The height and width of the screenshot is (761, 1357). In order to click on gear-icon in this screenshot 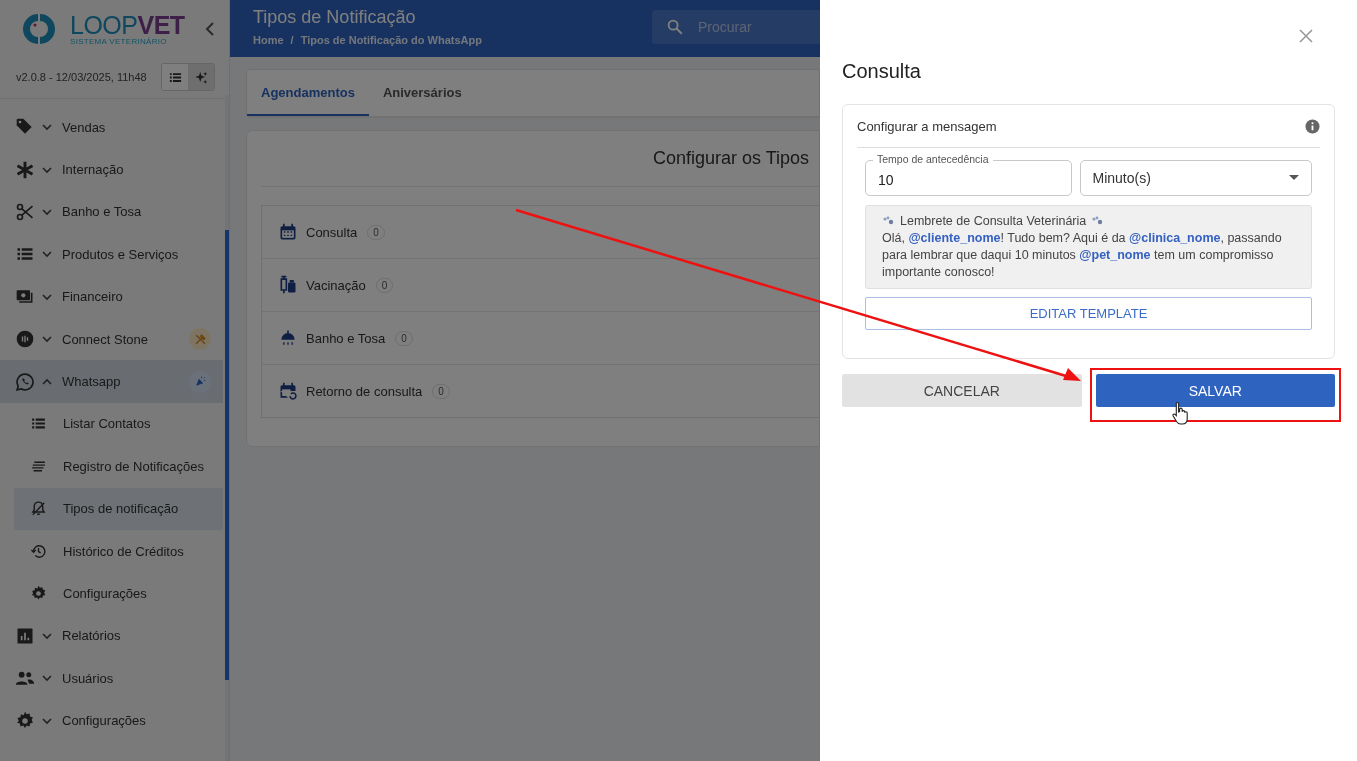, I will do `click(38, 593)`.